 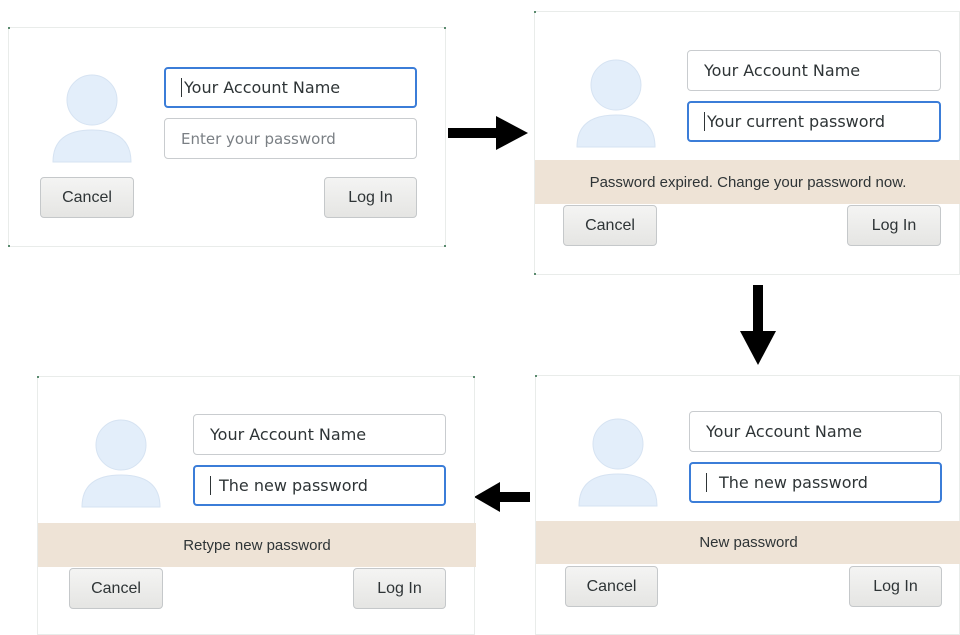 What do you see at coordinates (814, 121) in the screenshot?
I see `current-password-field: Your current password` at bounding box center [814, 121].